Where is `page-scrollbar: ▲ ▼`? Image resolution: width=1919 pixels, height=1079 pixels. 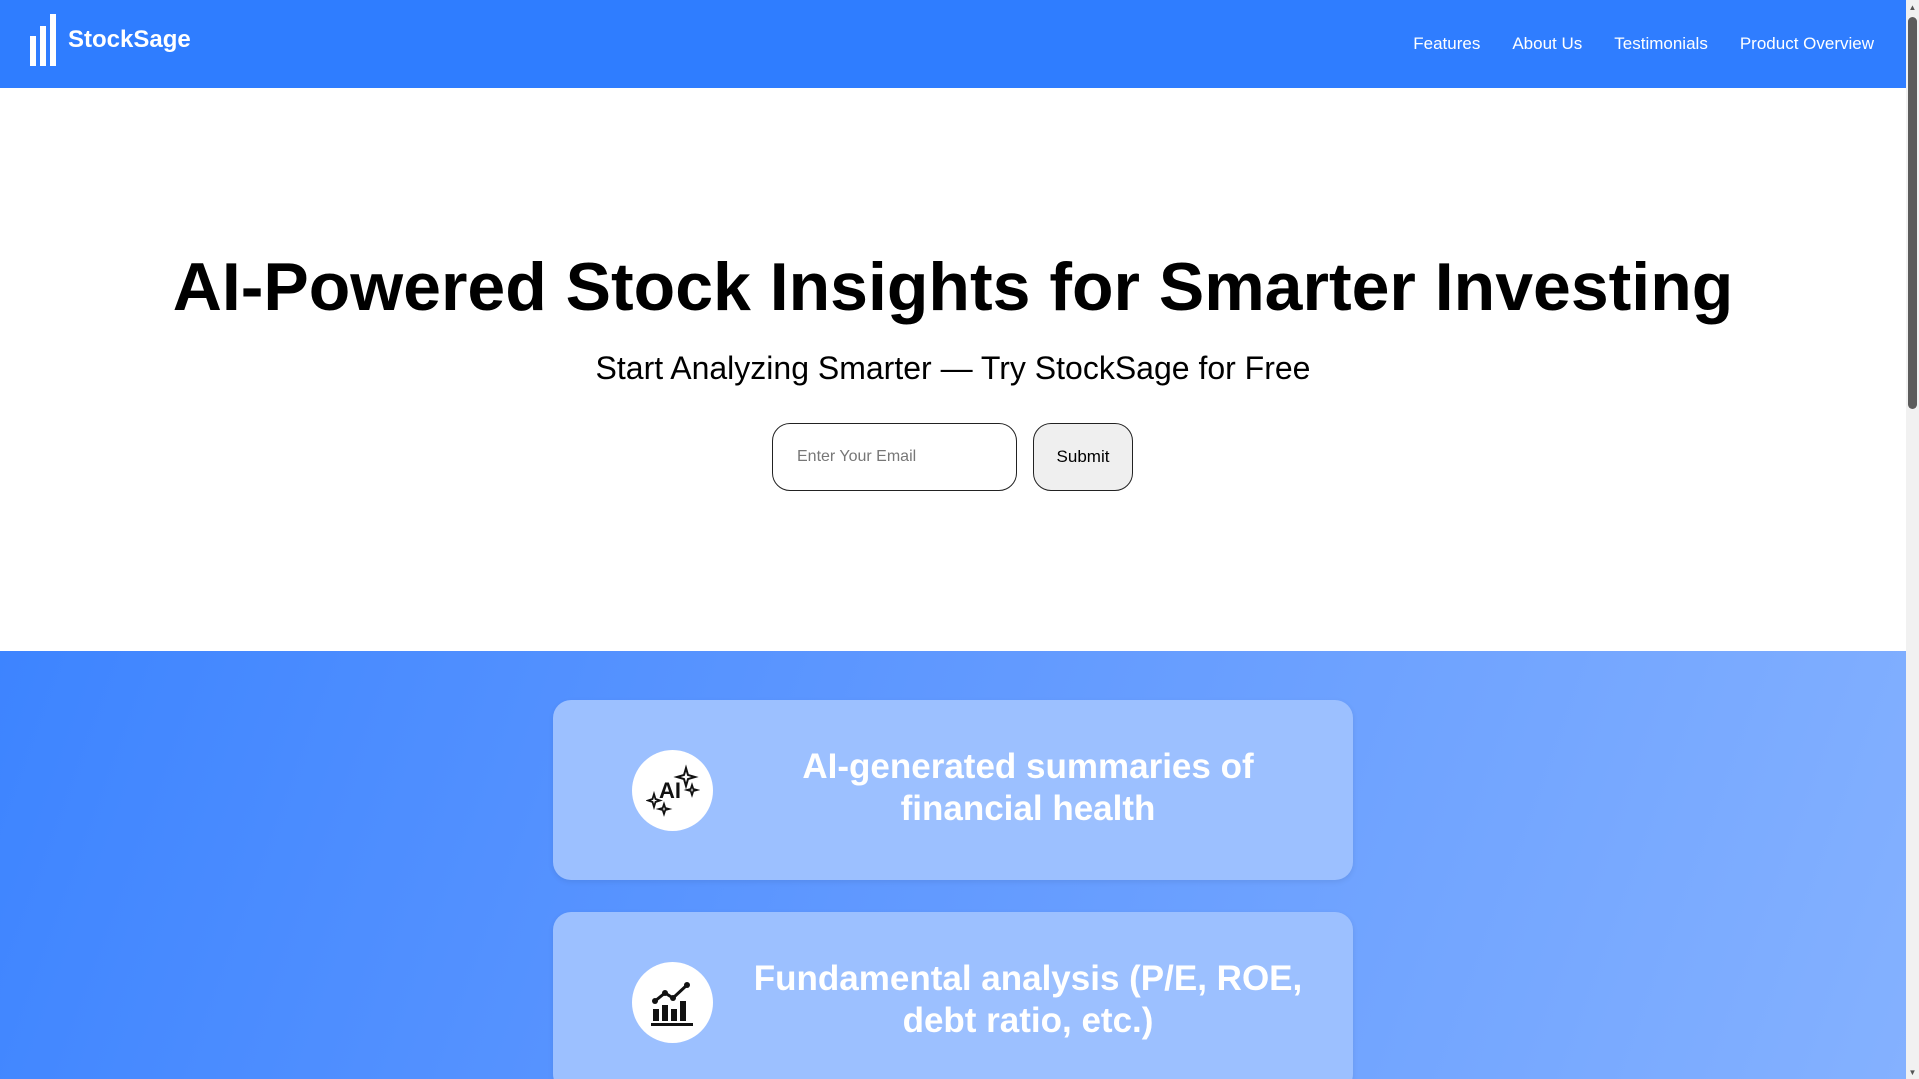 page-scrollbar: ▲ ▼ is located at coordinates (1912, 539).